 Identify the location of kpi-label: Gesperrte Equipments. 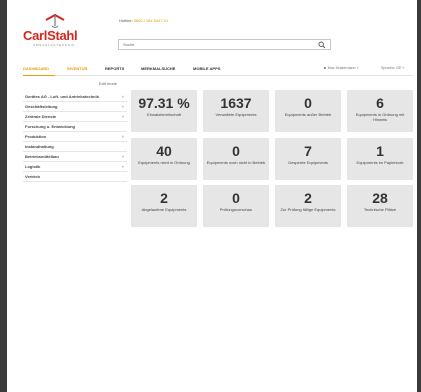
(308, 162).